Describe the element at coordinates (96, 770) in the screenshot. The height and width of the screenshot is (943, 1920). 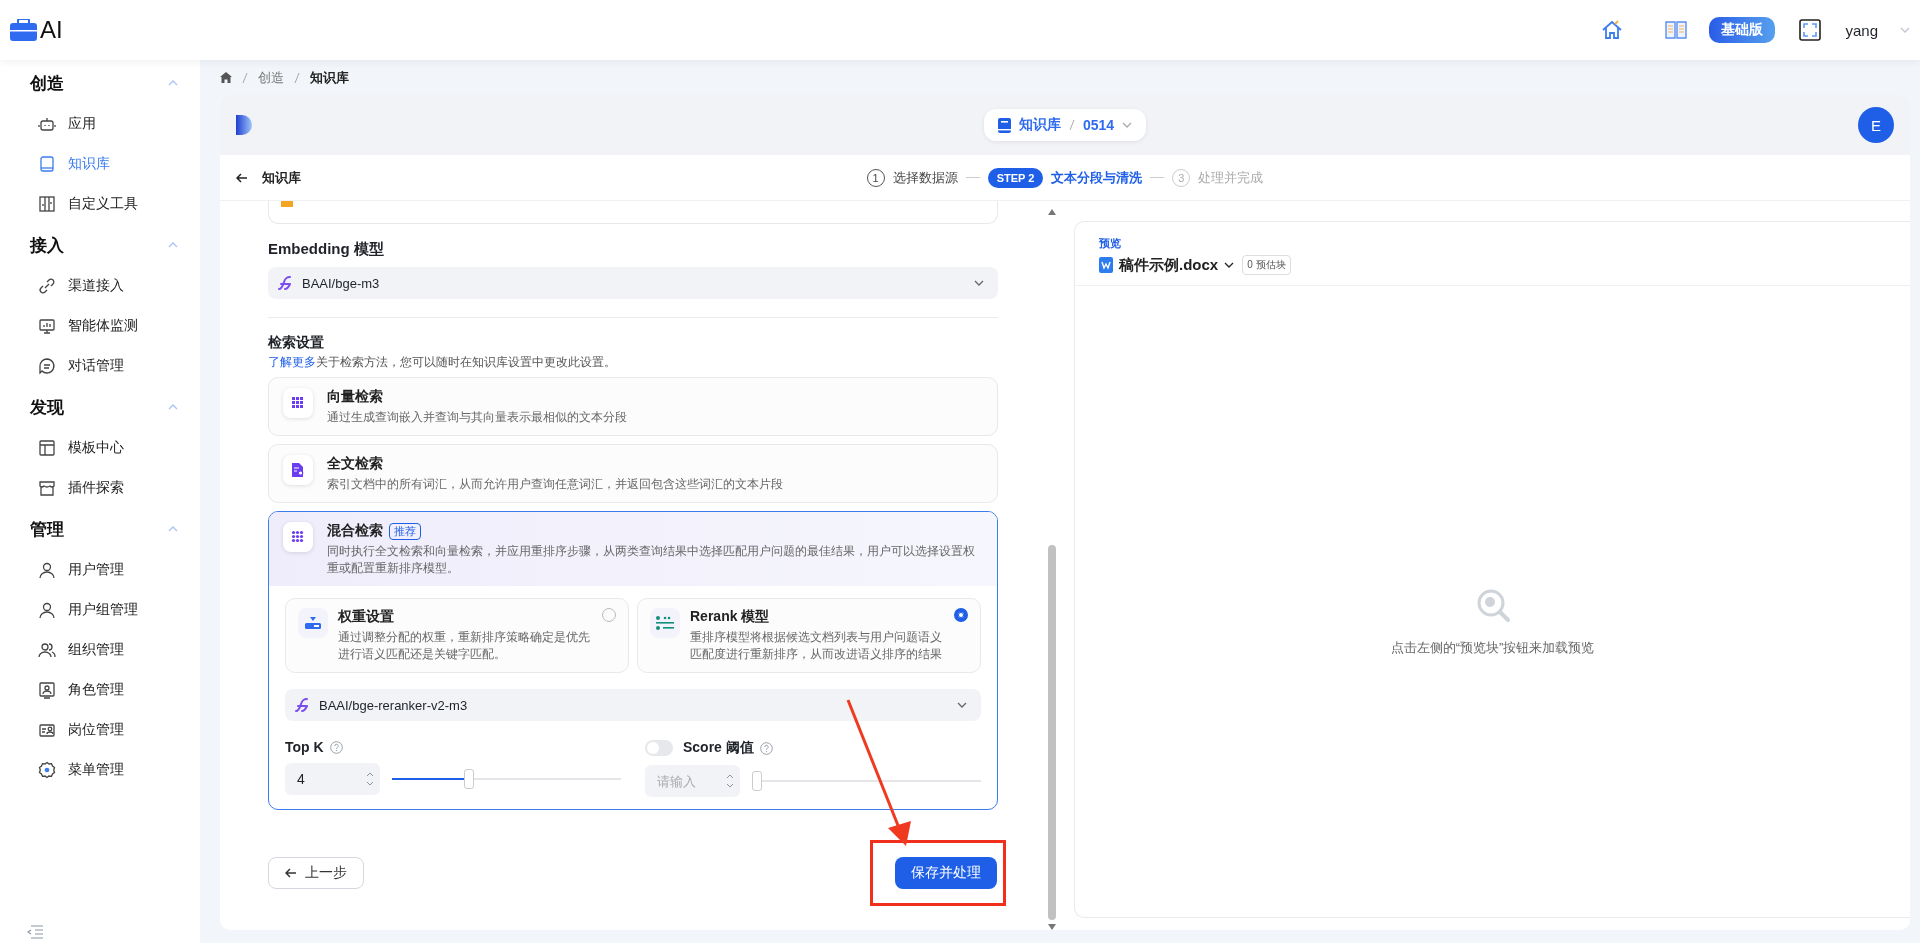
I see `sidebar-item: 菜单管理` at that location.